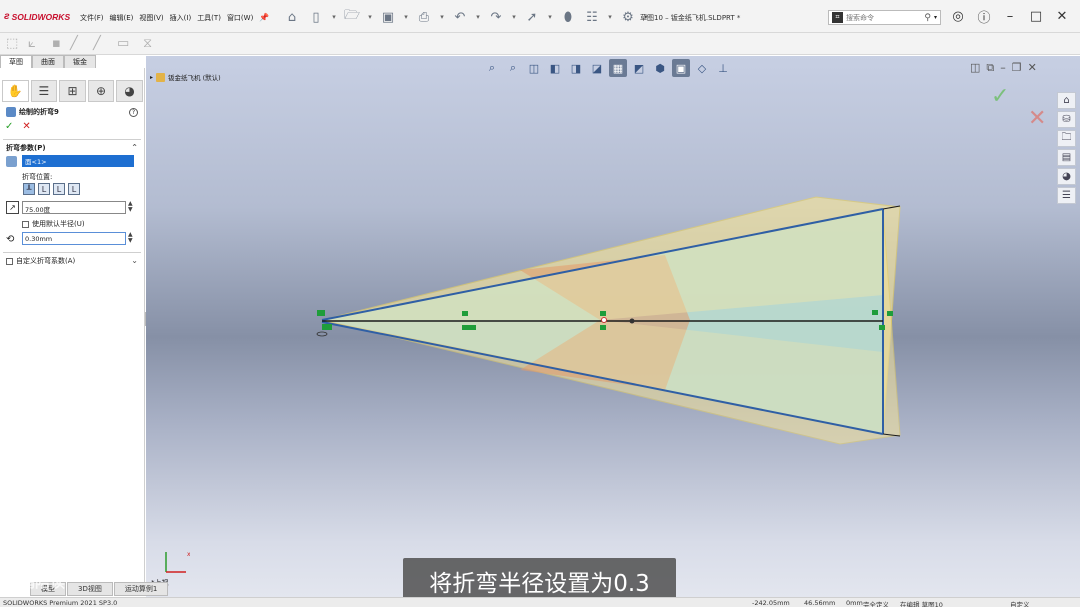  I want to click on units-selector: 自定义, so click(1020, 603).